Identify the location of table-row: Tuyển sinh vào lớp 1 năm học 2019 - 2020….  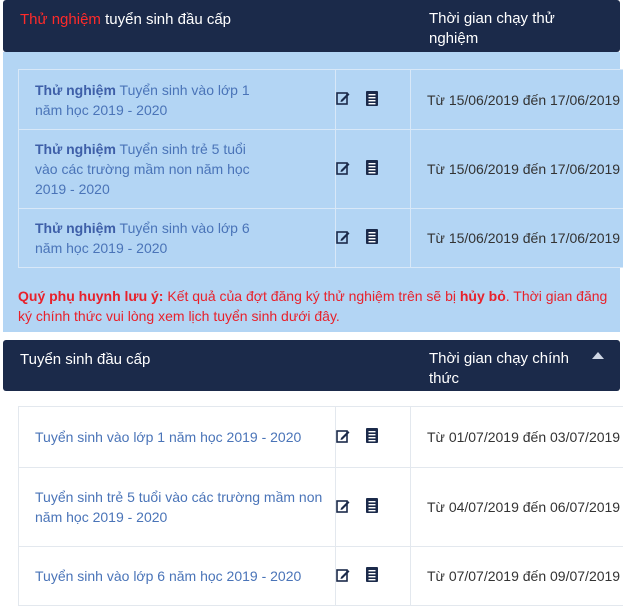
(320, 437).